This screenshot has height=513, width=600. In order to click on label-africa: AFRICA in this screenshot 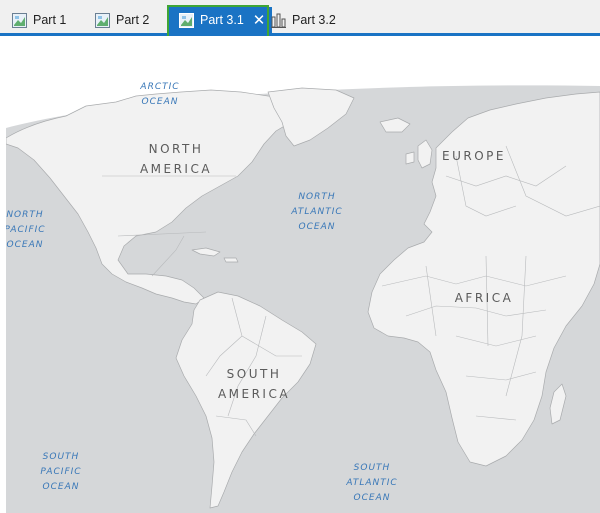, I will do `click(484, 298)`.